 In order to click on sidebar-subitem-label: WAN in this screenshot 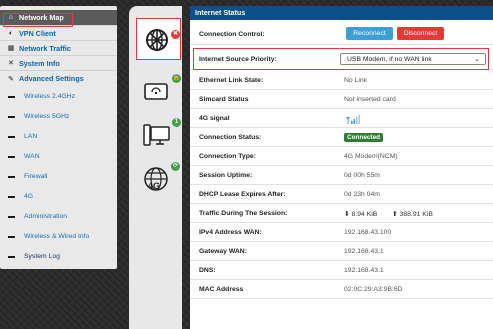, I will do `click(32, 156)`.